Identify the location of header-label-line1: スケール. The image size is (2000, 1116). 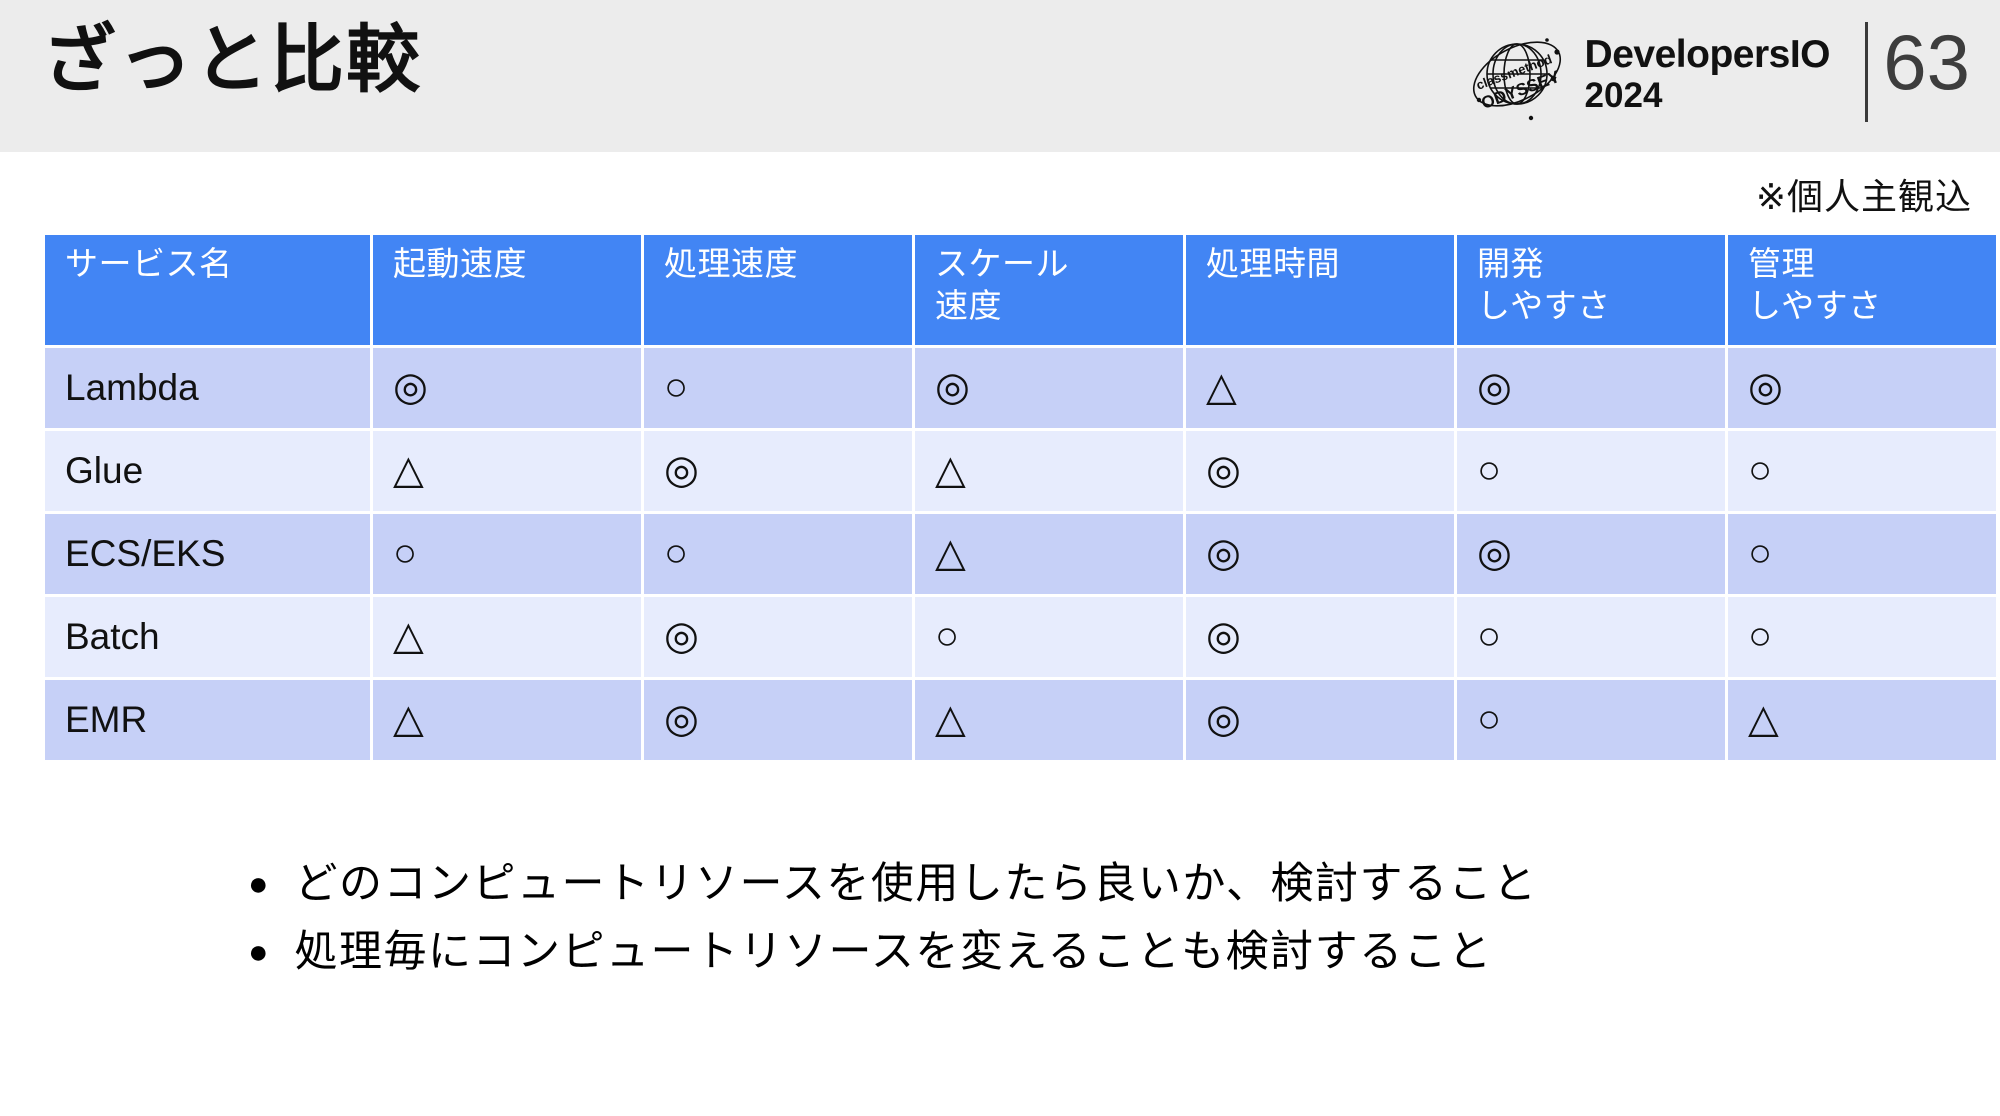
(1002, 263).